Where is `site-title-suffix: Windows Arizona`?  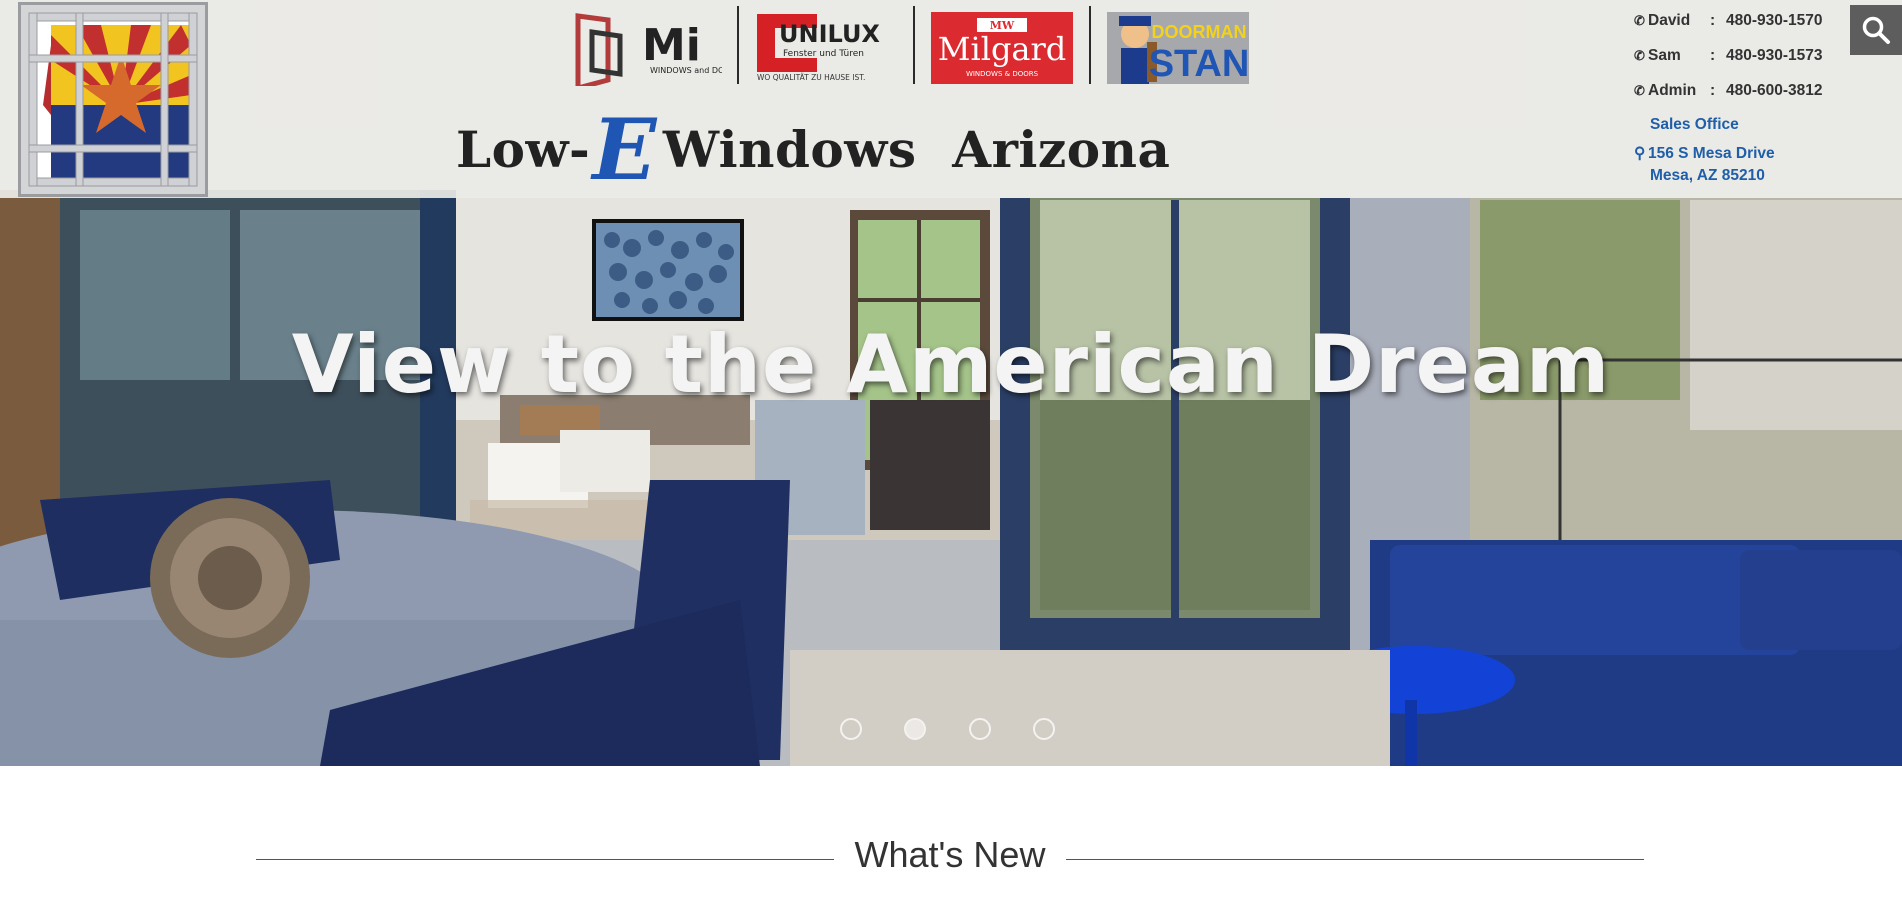 site-title-suffix: Windows Arizona is located at coordinates (916, 149).